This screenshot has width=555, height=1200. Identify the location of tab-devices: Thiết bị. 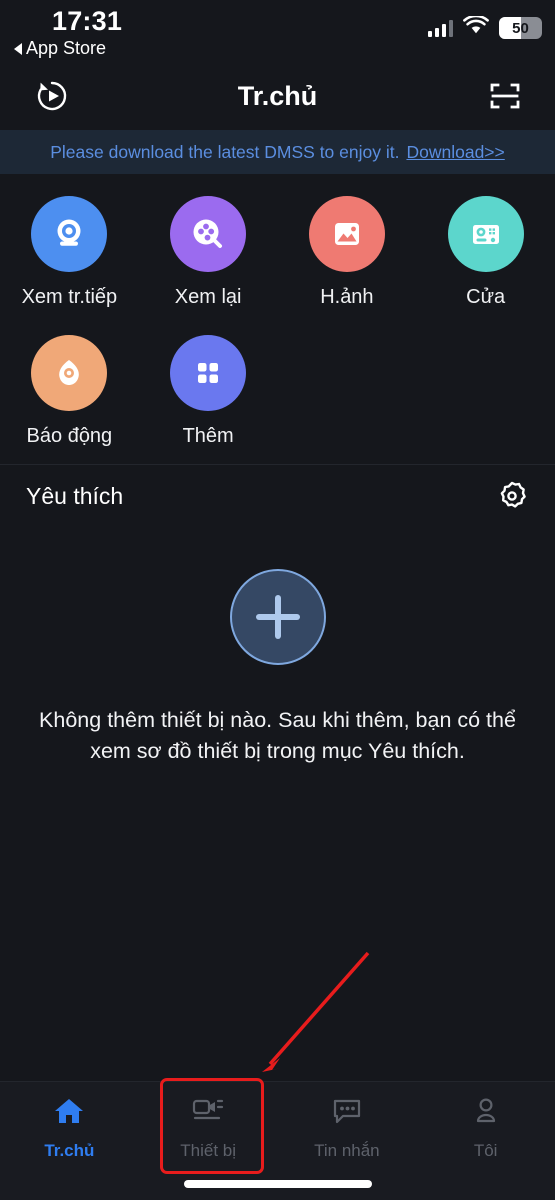
(208, 1128).